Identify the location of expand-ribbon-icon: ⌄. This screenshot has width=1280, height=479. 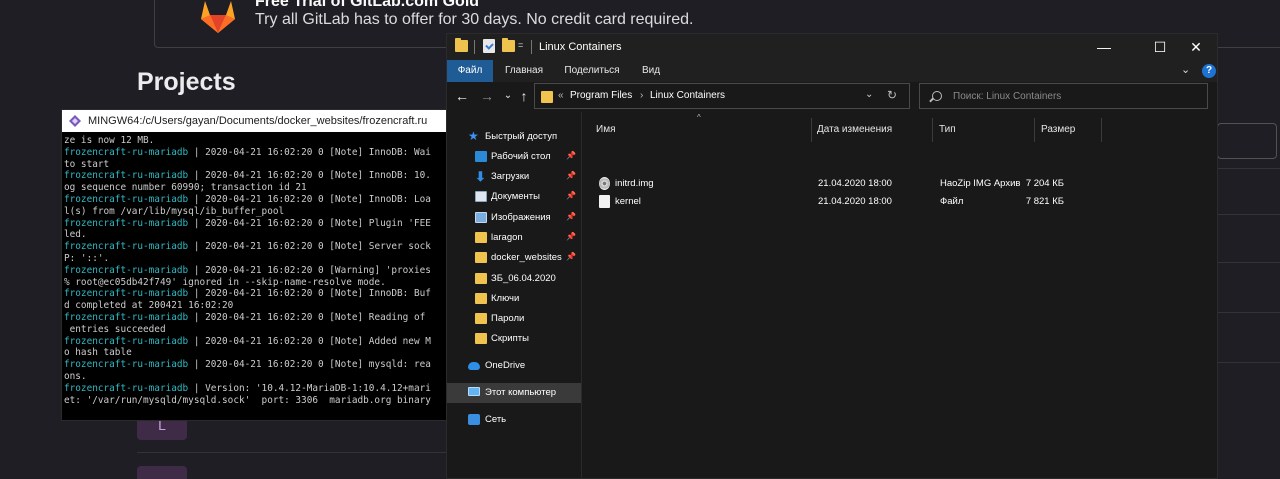
(1185, 69).